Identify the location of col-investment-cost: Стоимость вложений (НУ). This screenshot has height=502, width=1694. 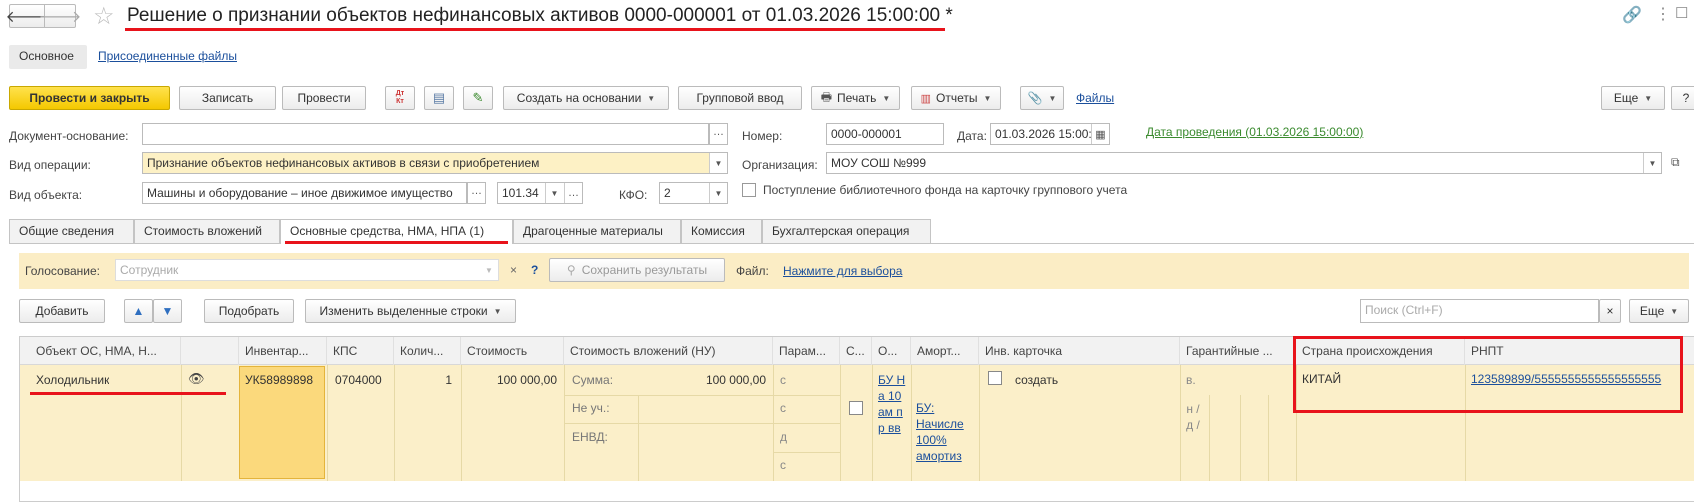
(668, 351).